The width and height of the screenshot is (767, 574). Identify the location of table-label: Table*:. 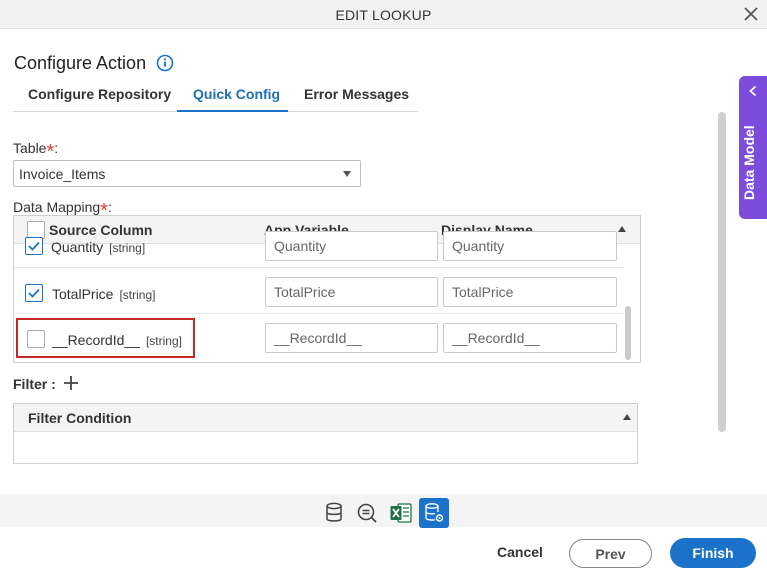
(36, 149).